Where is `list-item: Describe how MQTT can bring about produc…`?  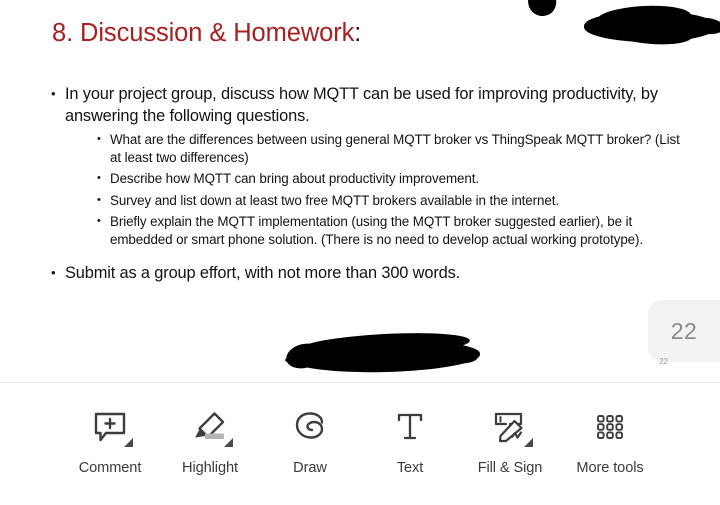 list-item: Describe how MQTT can bring about produc… is located at coordinates (388, 178).